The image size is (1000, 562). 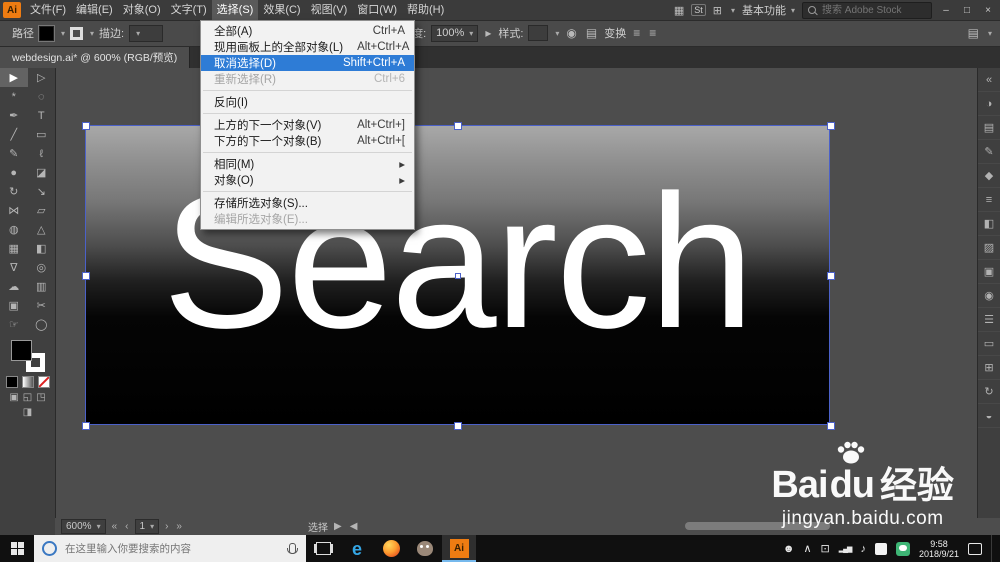 What do you see at coordinates (307, 141) in the screenshot?
I see `menu-item-next-object-below: 下方的下一个对象(B) Alt+Ctrl+[` at bounding box center [307, 141].